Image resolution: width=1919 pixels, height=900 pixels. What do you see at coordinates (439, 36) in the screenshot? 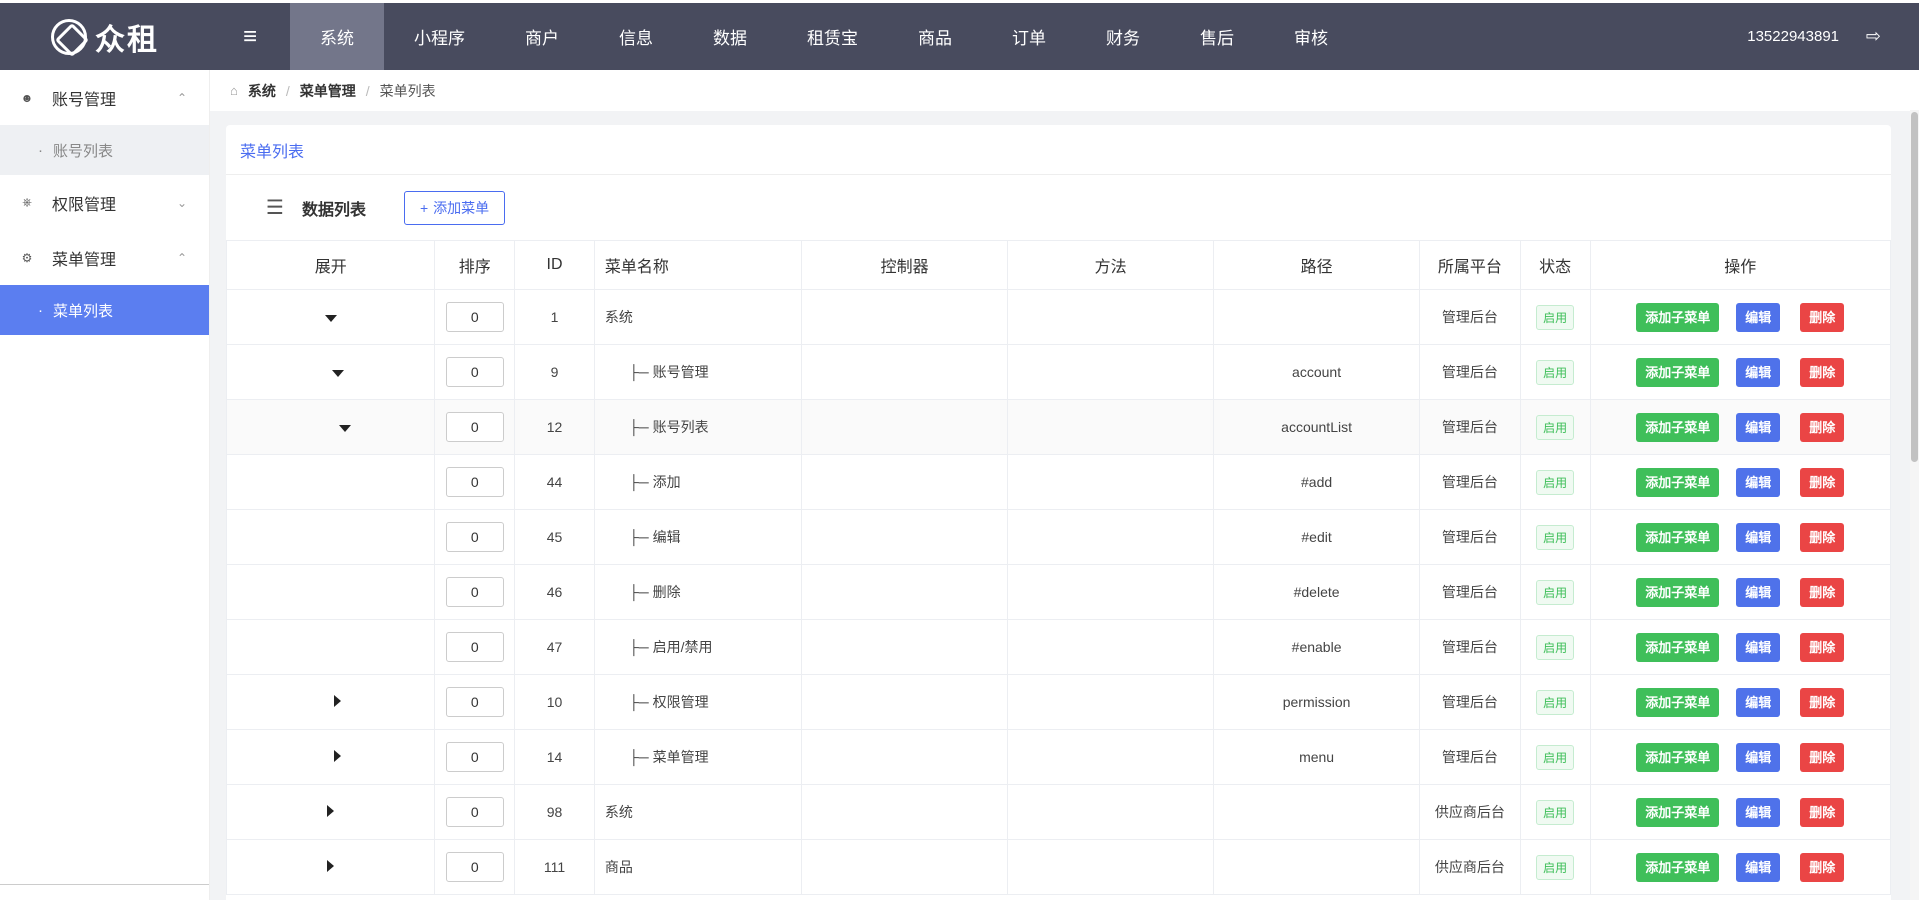
I see `top-nav-item: 小程序` at bounding box center [439, 36].